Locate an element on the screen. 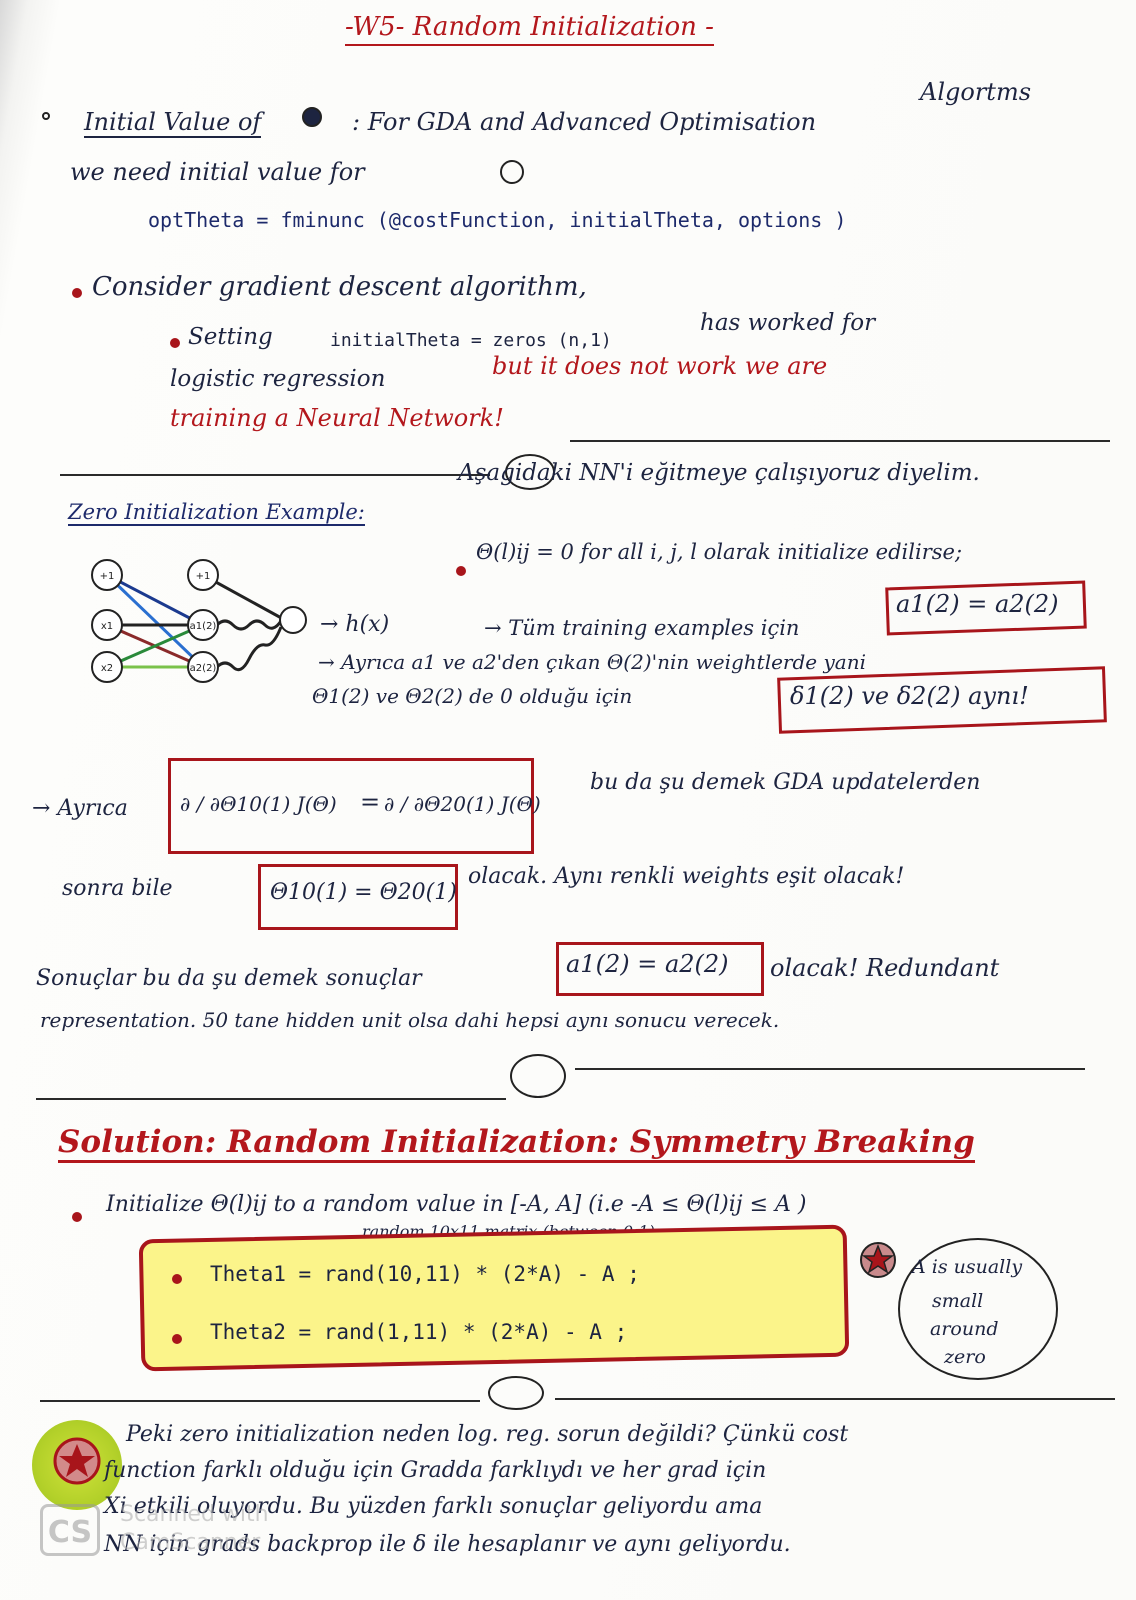 This screenshot has height=1600, width=1136. redundant-word: olacak! Redundant is located at coordinates (885, 968).